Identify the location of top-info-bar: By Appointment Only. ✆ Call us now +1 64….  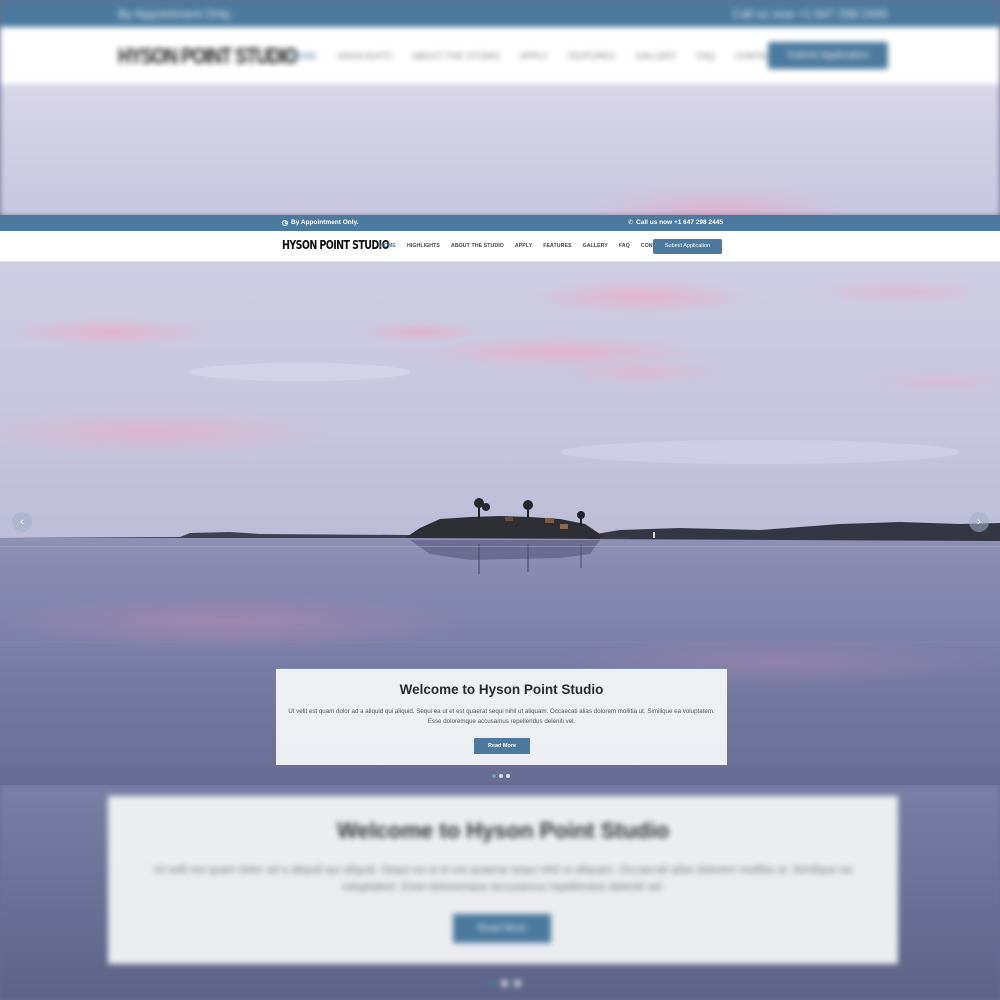
(500, 223).